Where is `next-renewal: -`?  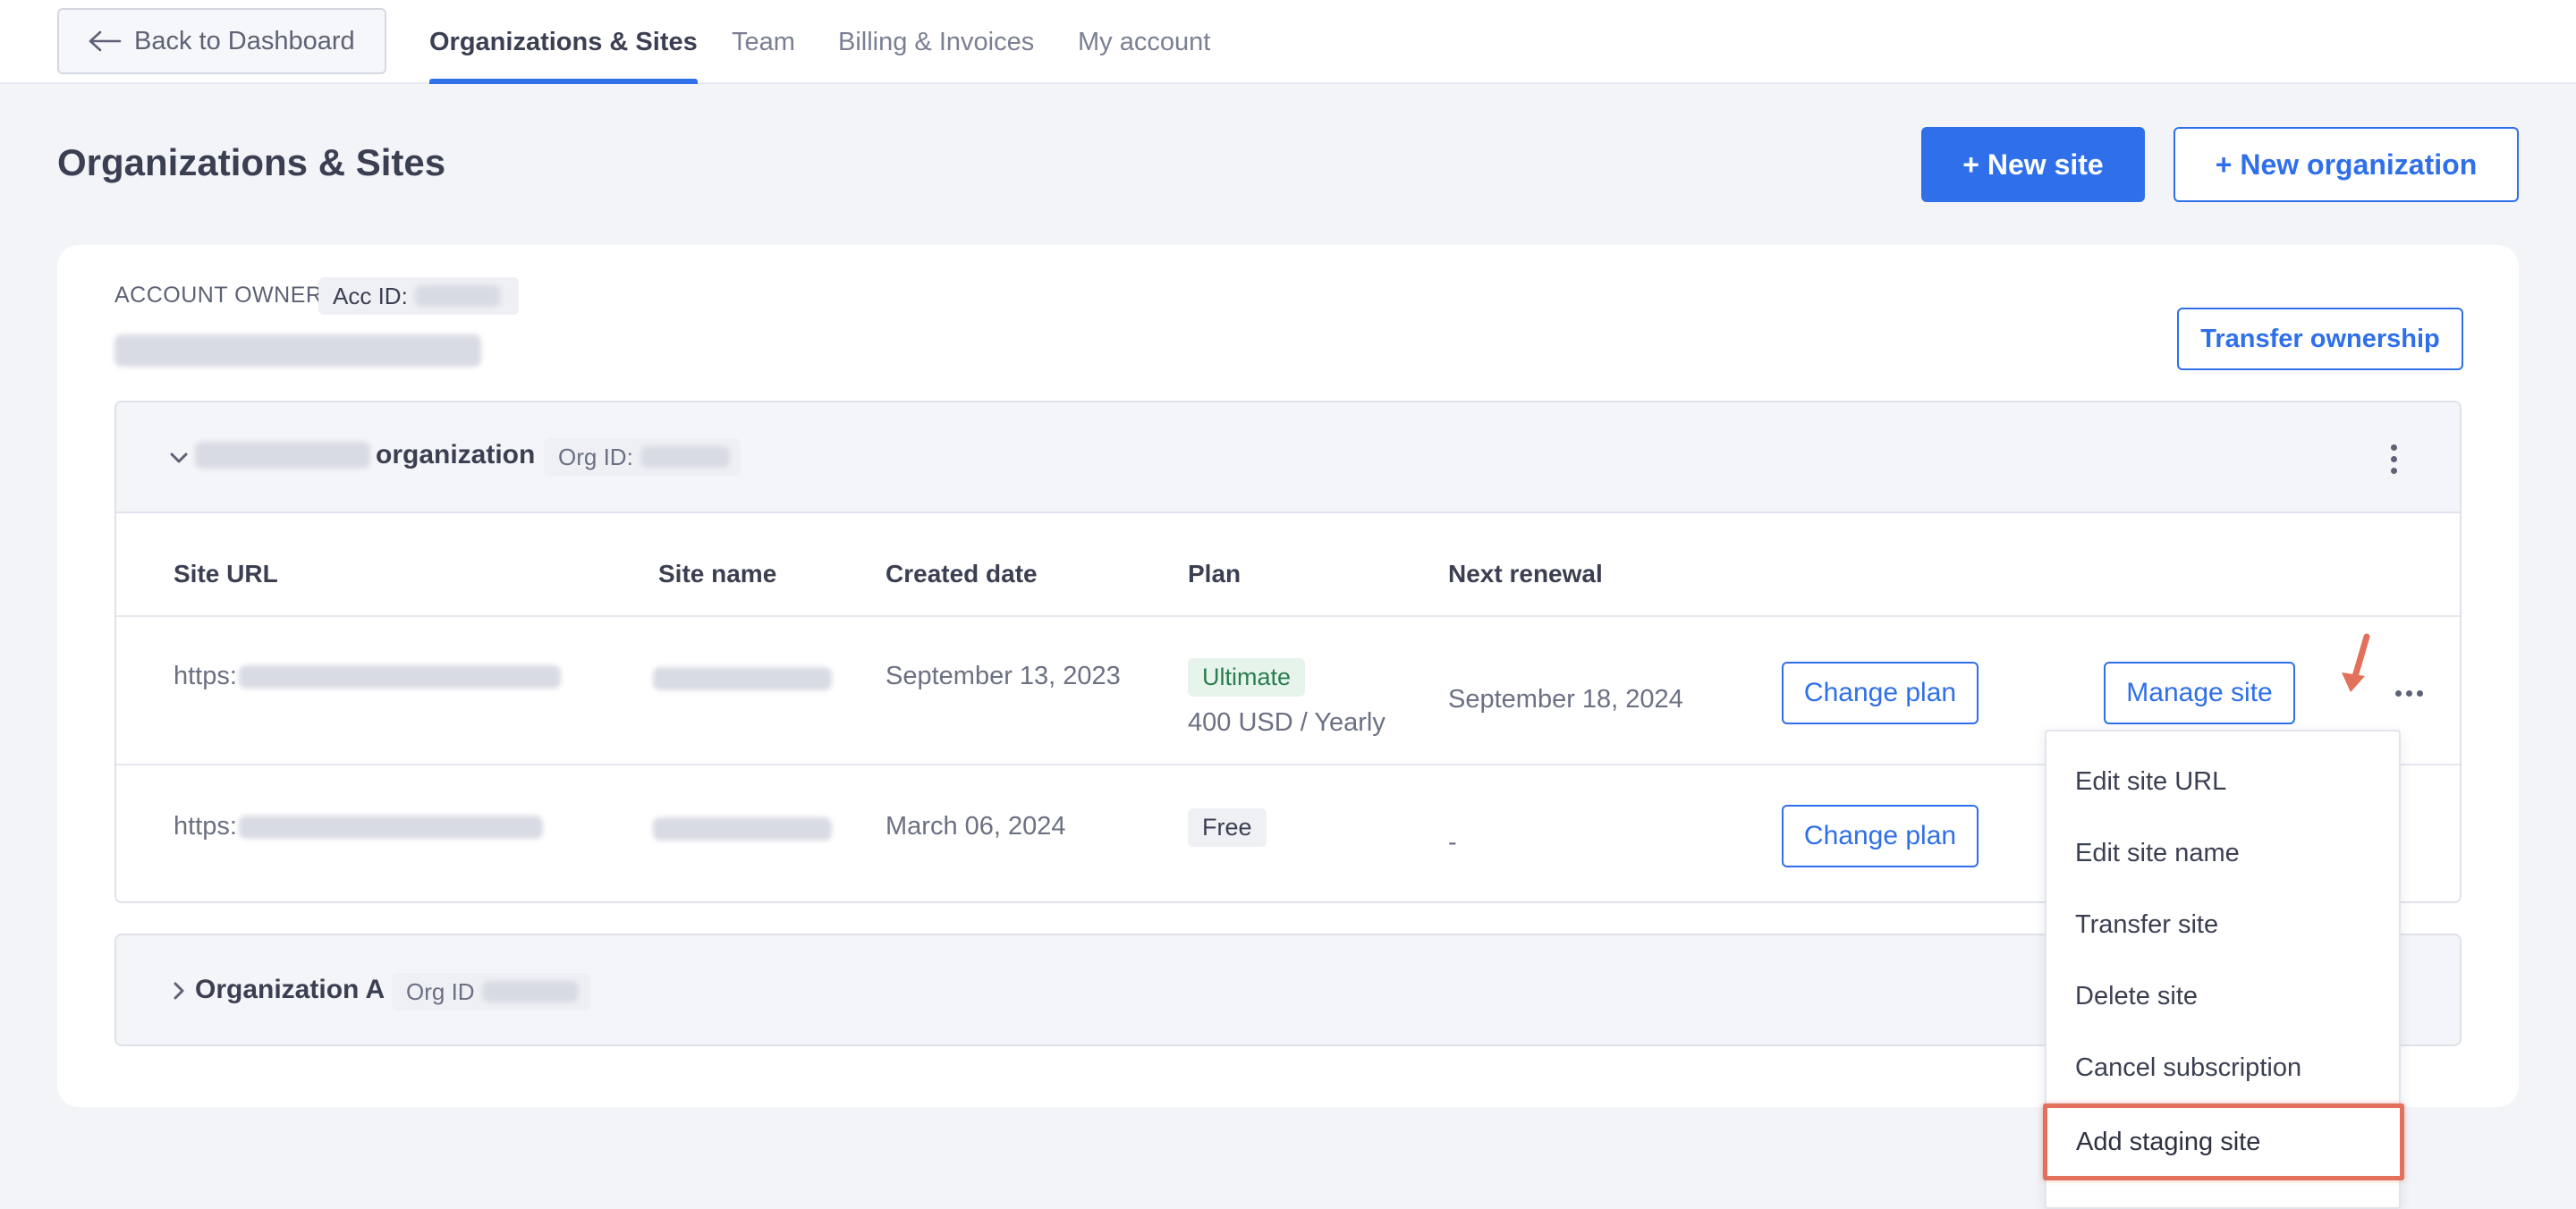 next-renewal: - is located at coordinates (1452, 842).